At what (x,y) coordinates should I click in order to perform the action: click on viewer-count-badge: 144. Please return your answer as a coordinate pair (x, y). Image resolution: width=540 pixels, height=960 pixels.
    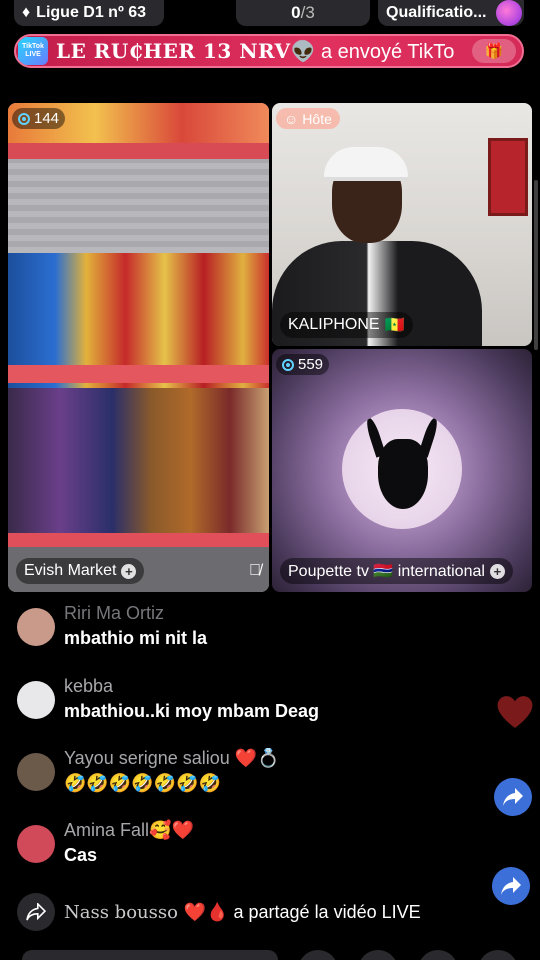
    Looking at the image, I should click on (39, 118).